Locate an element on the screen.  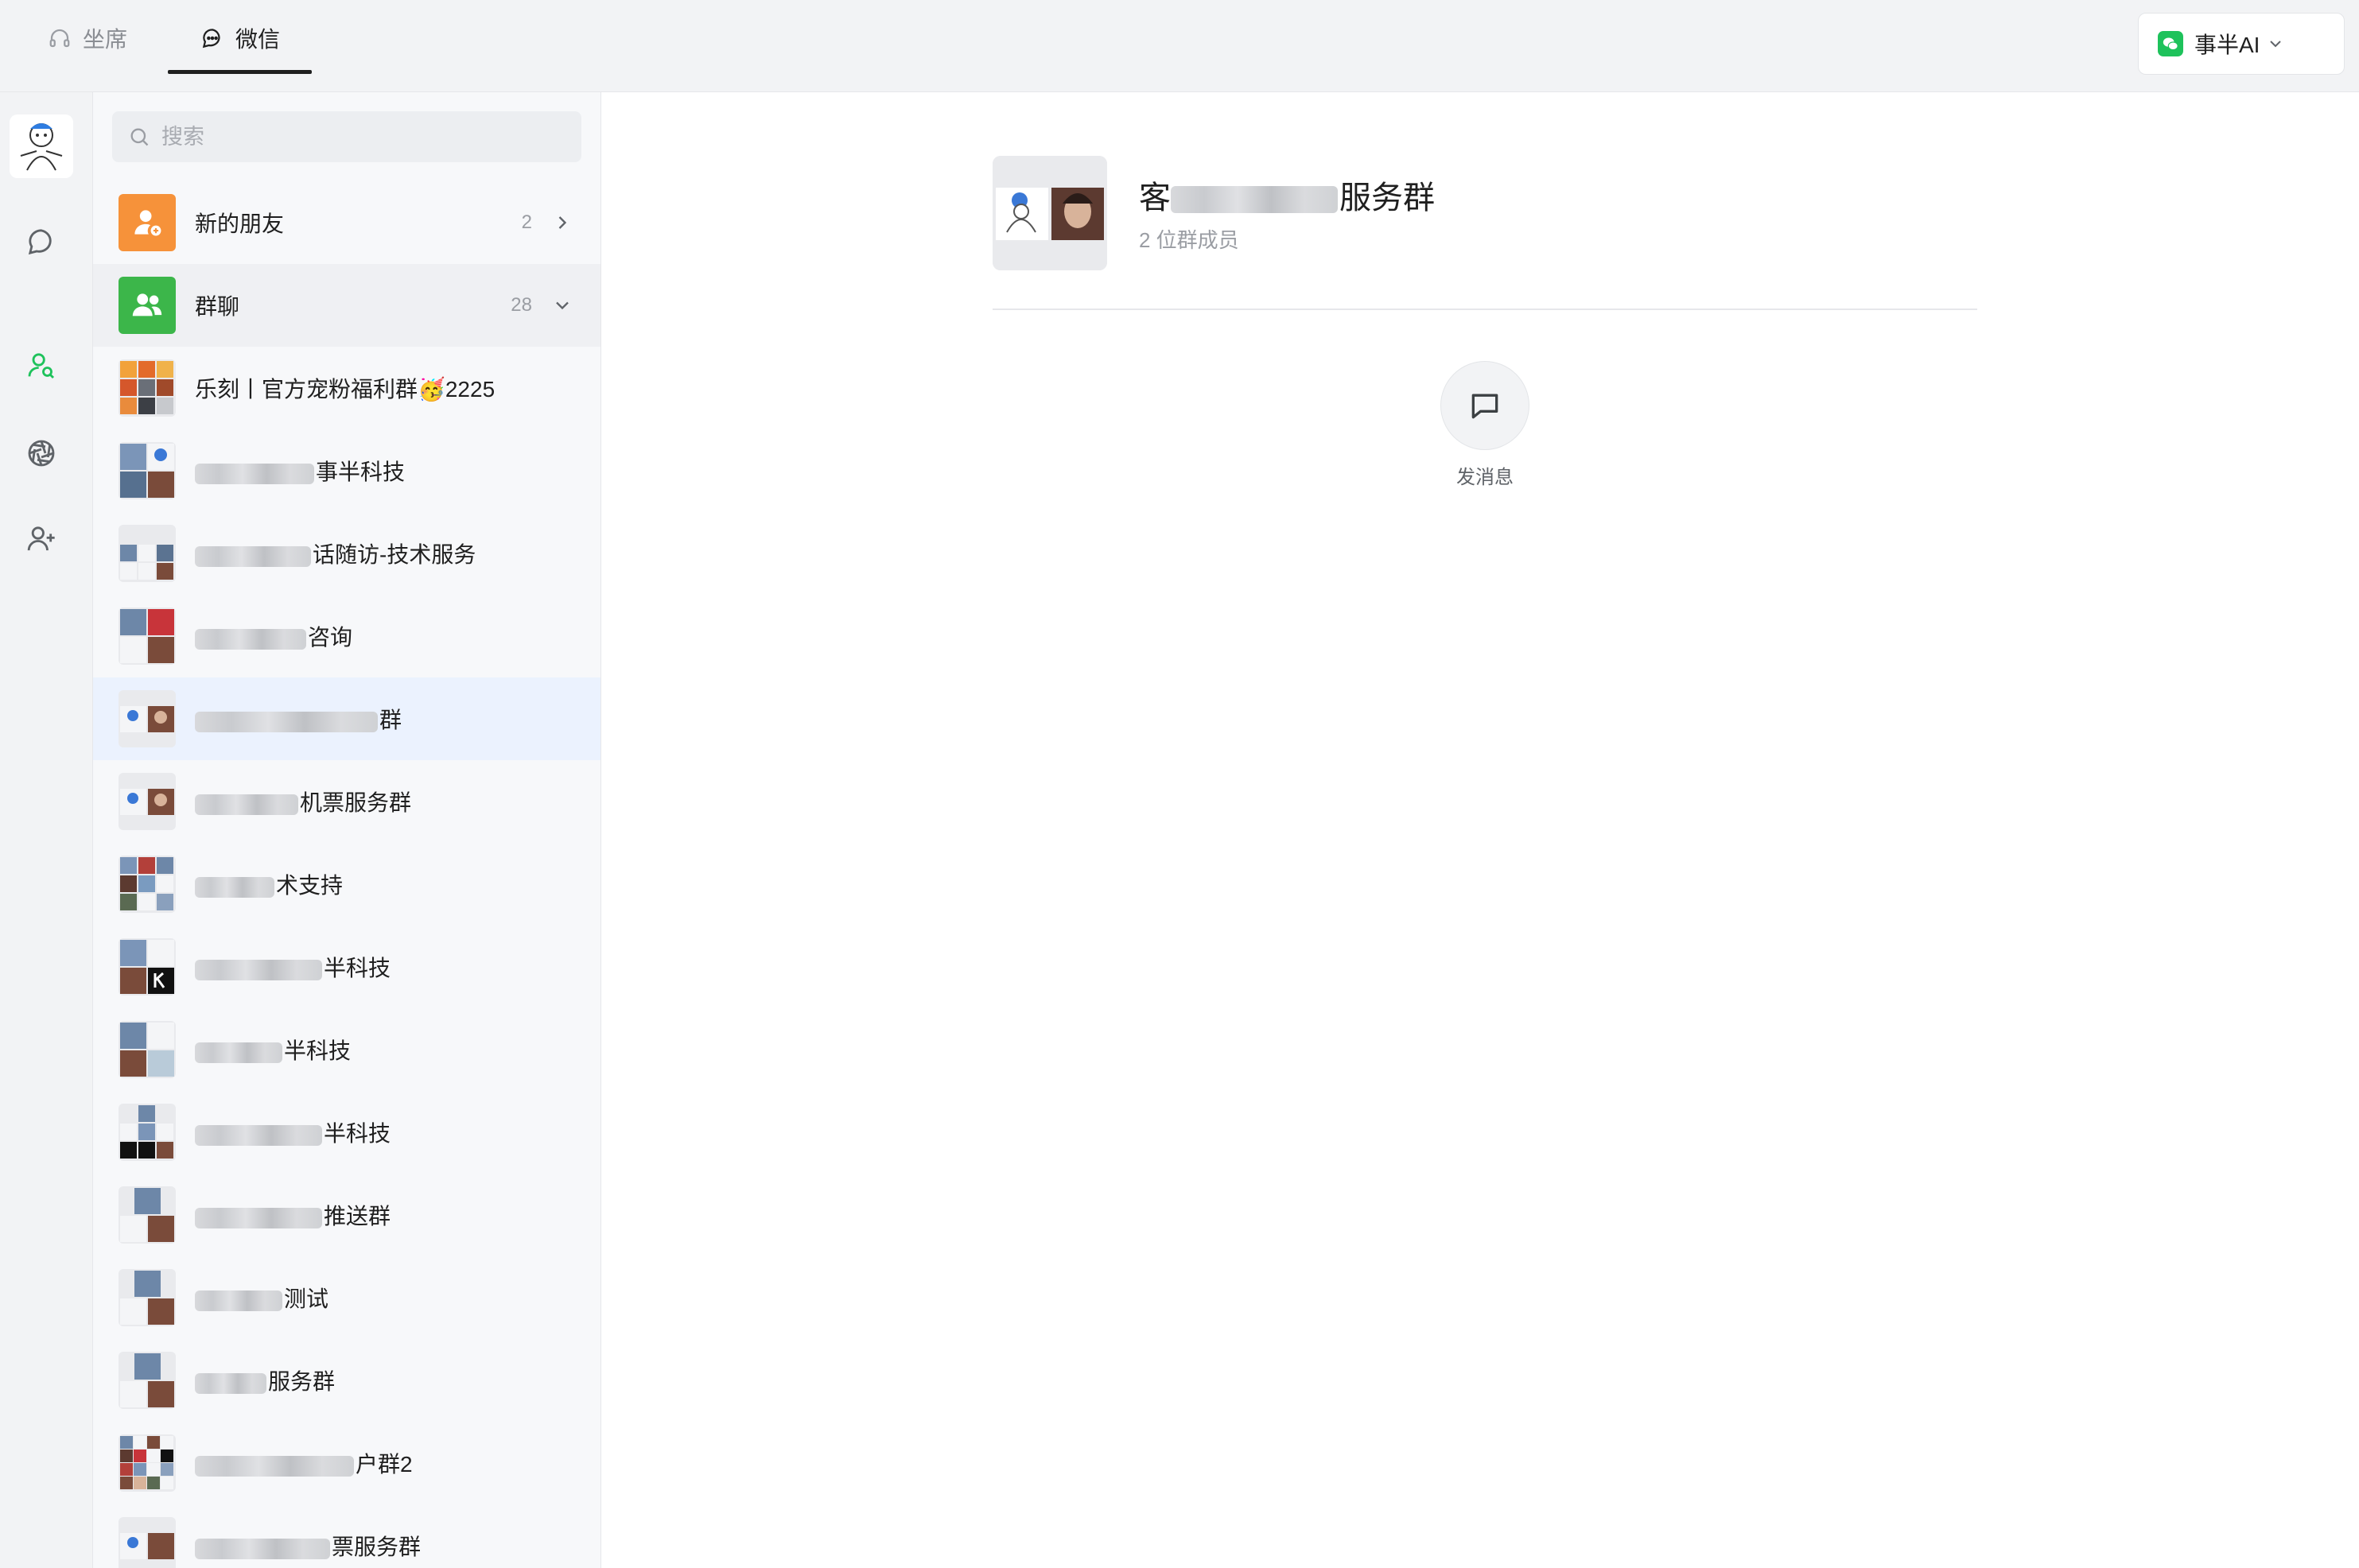
group-item: 票服务群 is located at coordinates (346, 1536).